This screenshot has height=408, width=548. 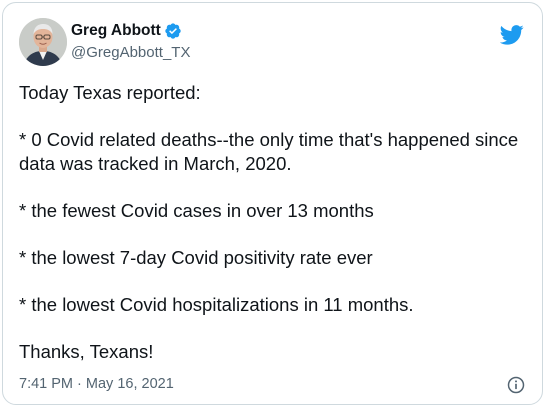 What do you see at coordinates (130, 384) in the screenshot?
I see `tweet-date: May 16, 2021` at bounding box center [130, 384].